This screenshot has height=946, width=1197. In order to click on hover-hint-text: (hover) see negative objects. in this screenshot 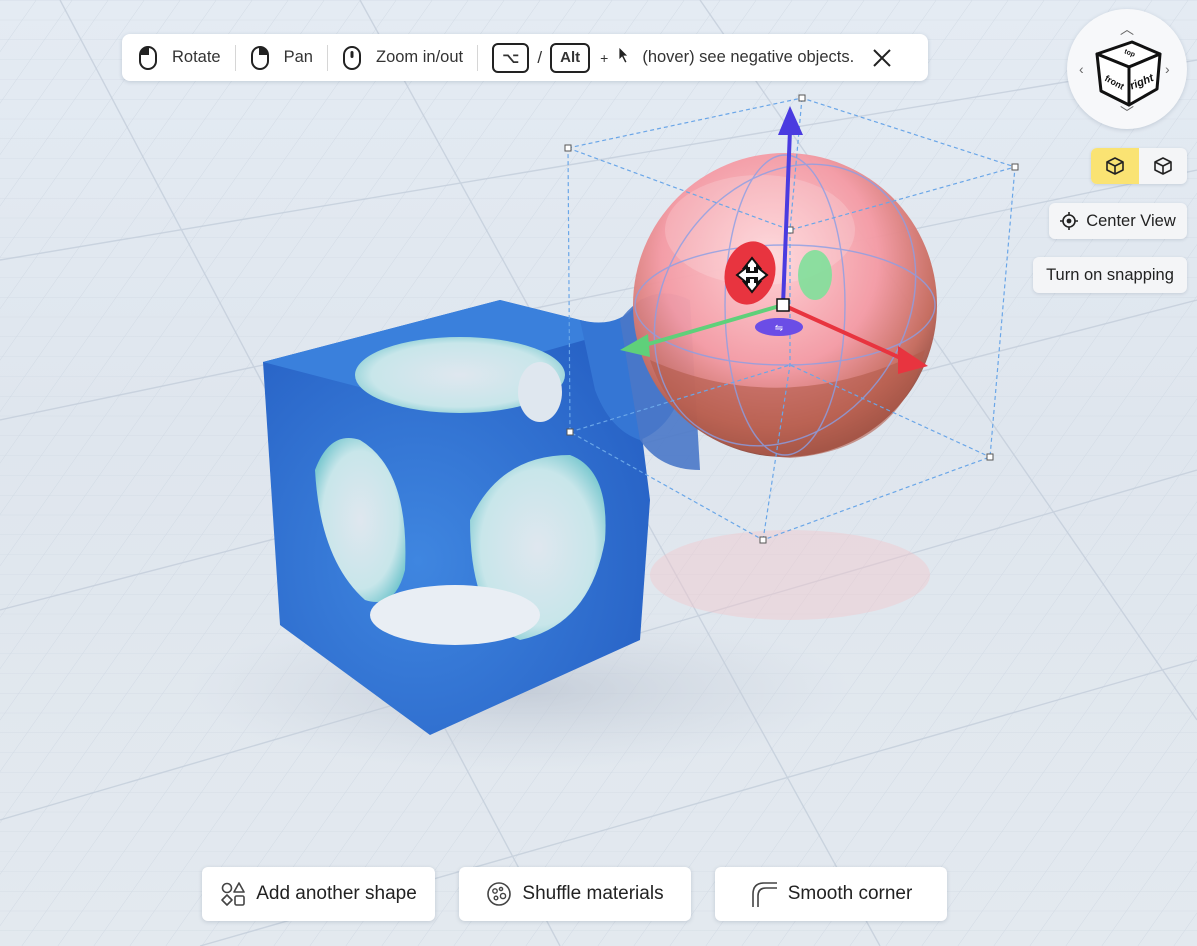, I will do `click(748, 57)`.